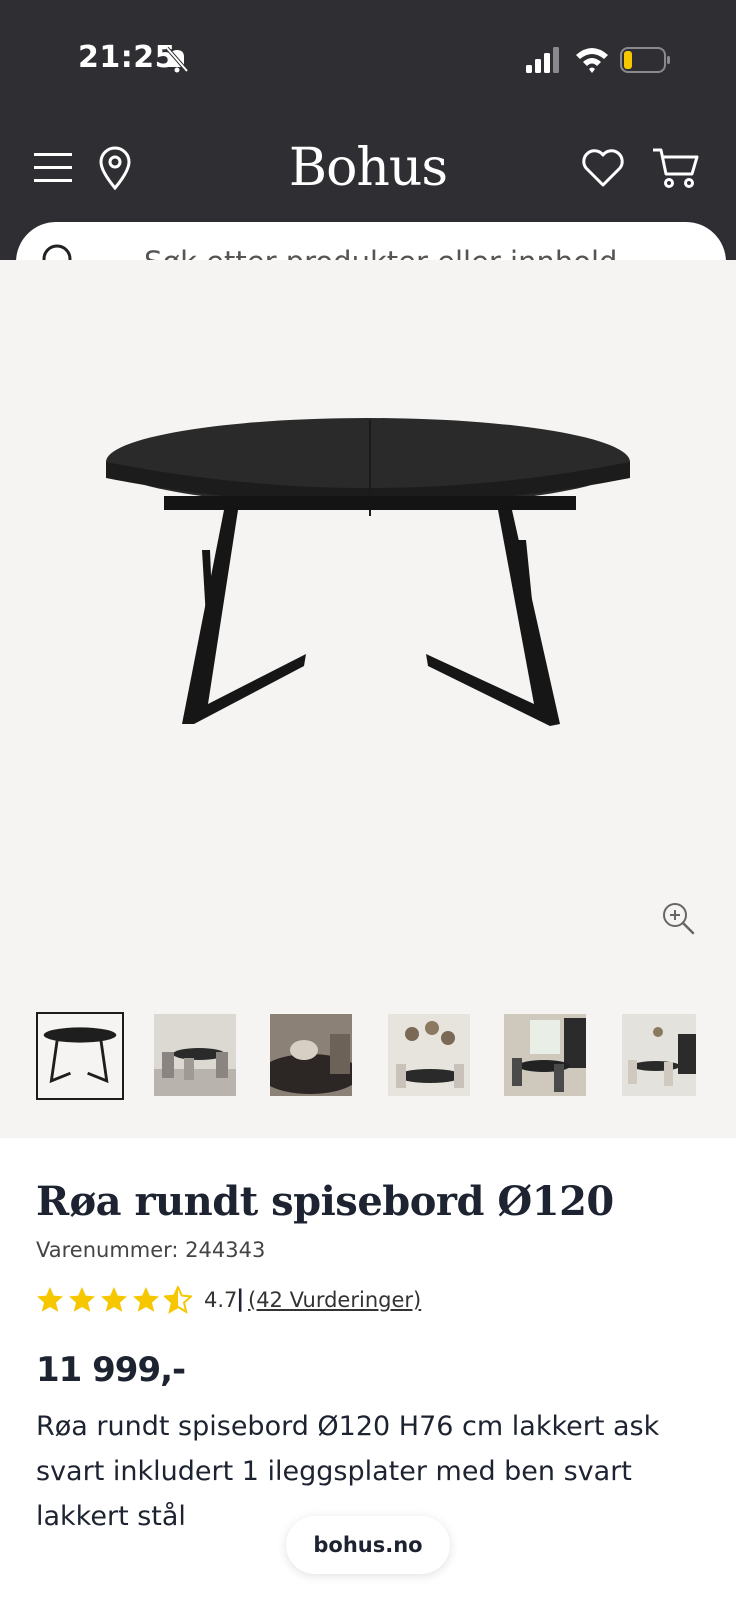  Describe the element at coordinates (111, 1370) in the screenshot. I see `product-price: 11 999,-` at that location.